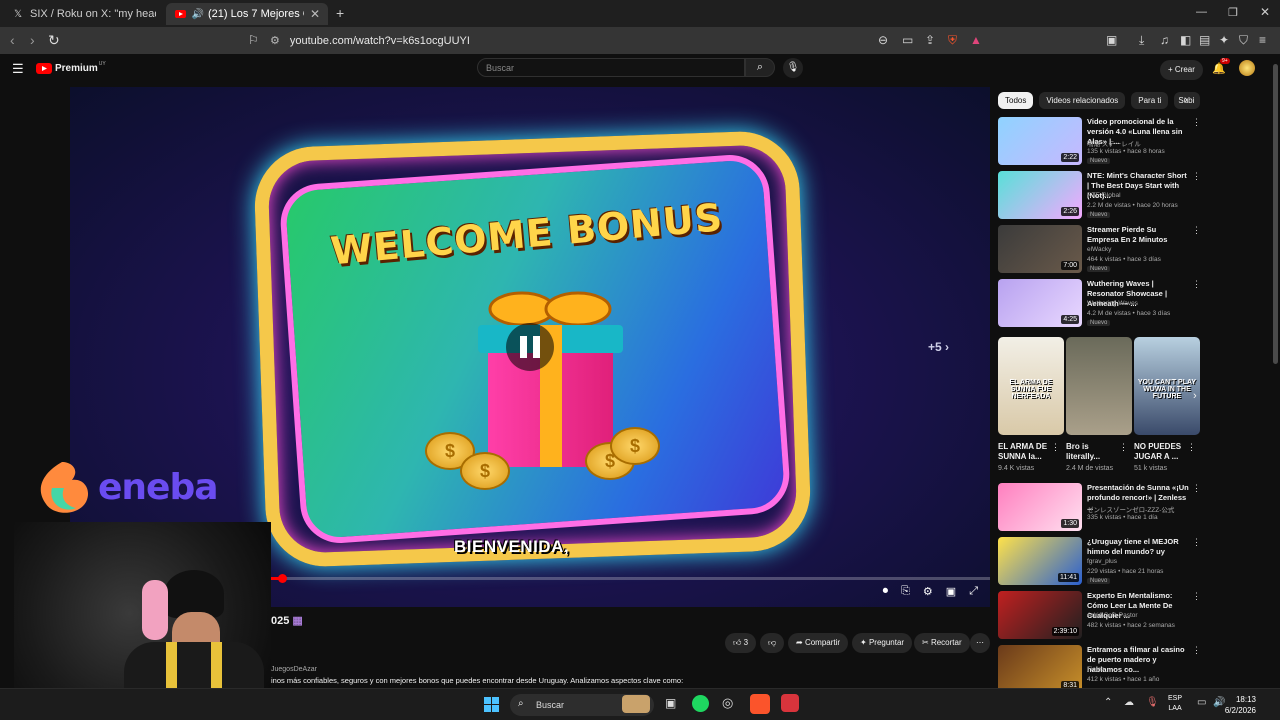 This screenshot has height=720, width=1280. I want to click on mic-tray-icon: 🎙, so click(1152, 702).